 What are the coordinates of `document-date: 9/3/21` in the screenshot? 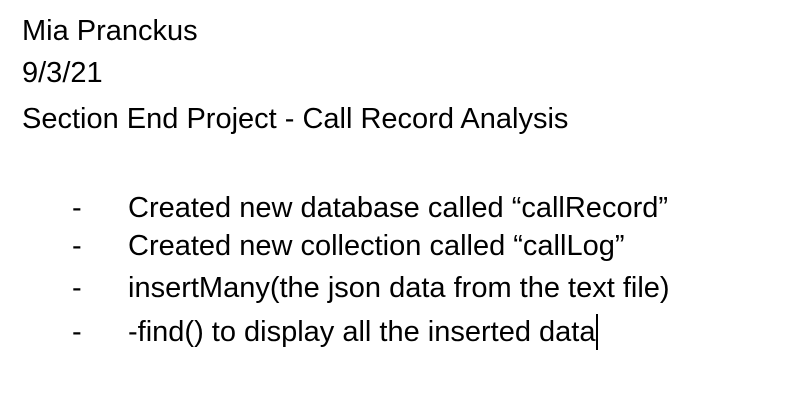 It's located at (62, 73).